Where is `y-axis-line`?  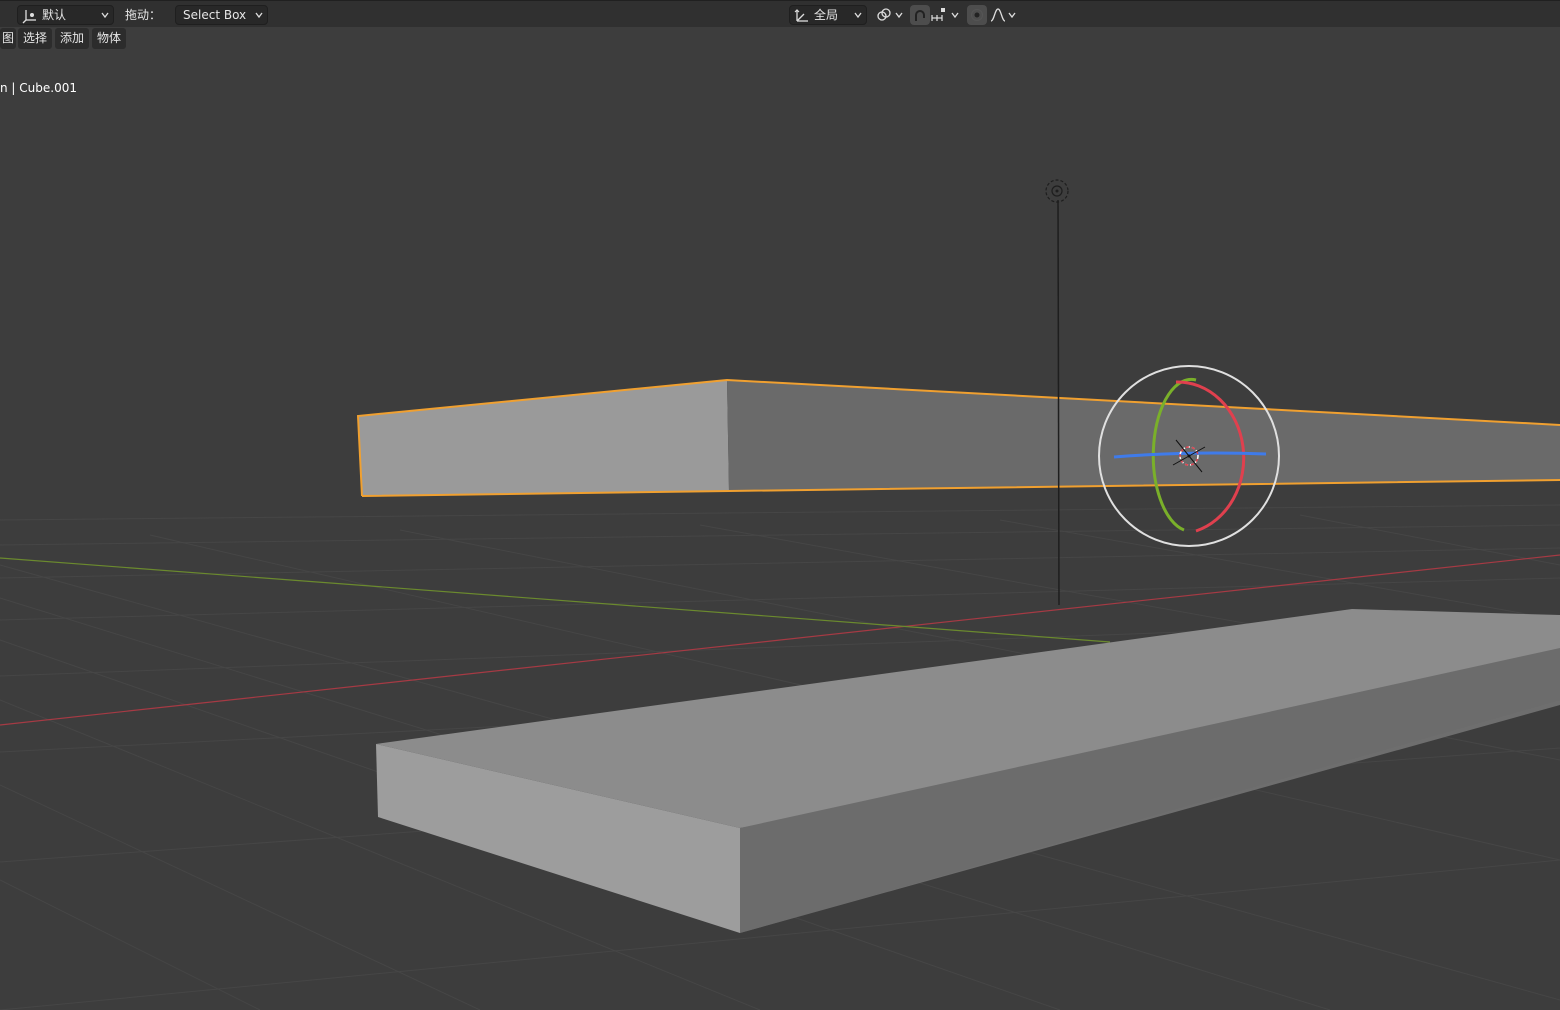
y-axis-line is located at coordinates (555, 600).